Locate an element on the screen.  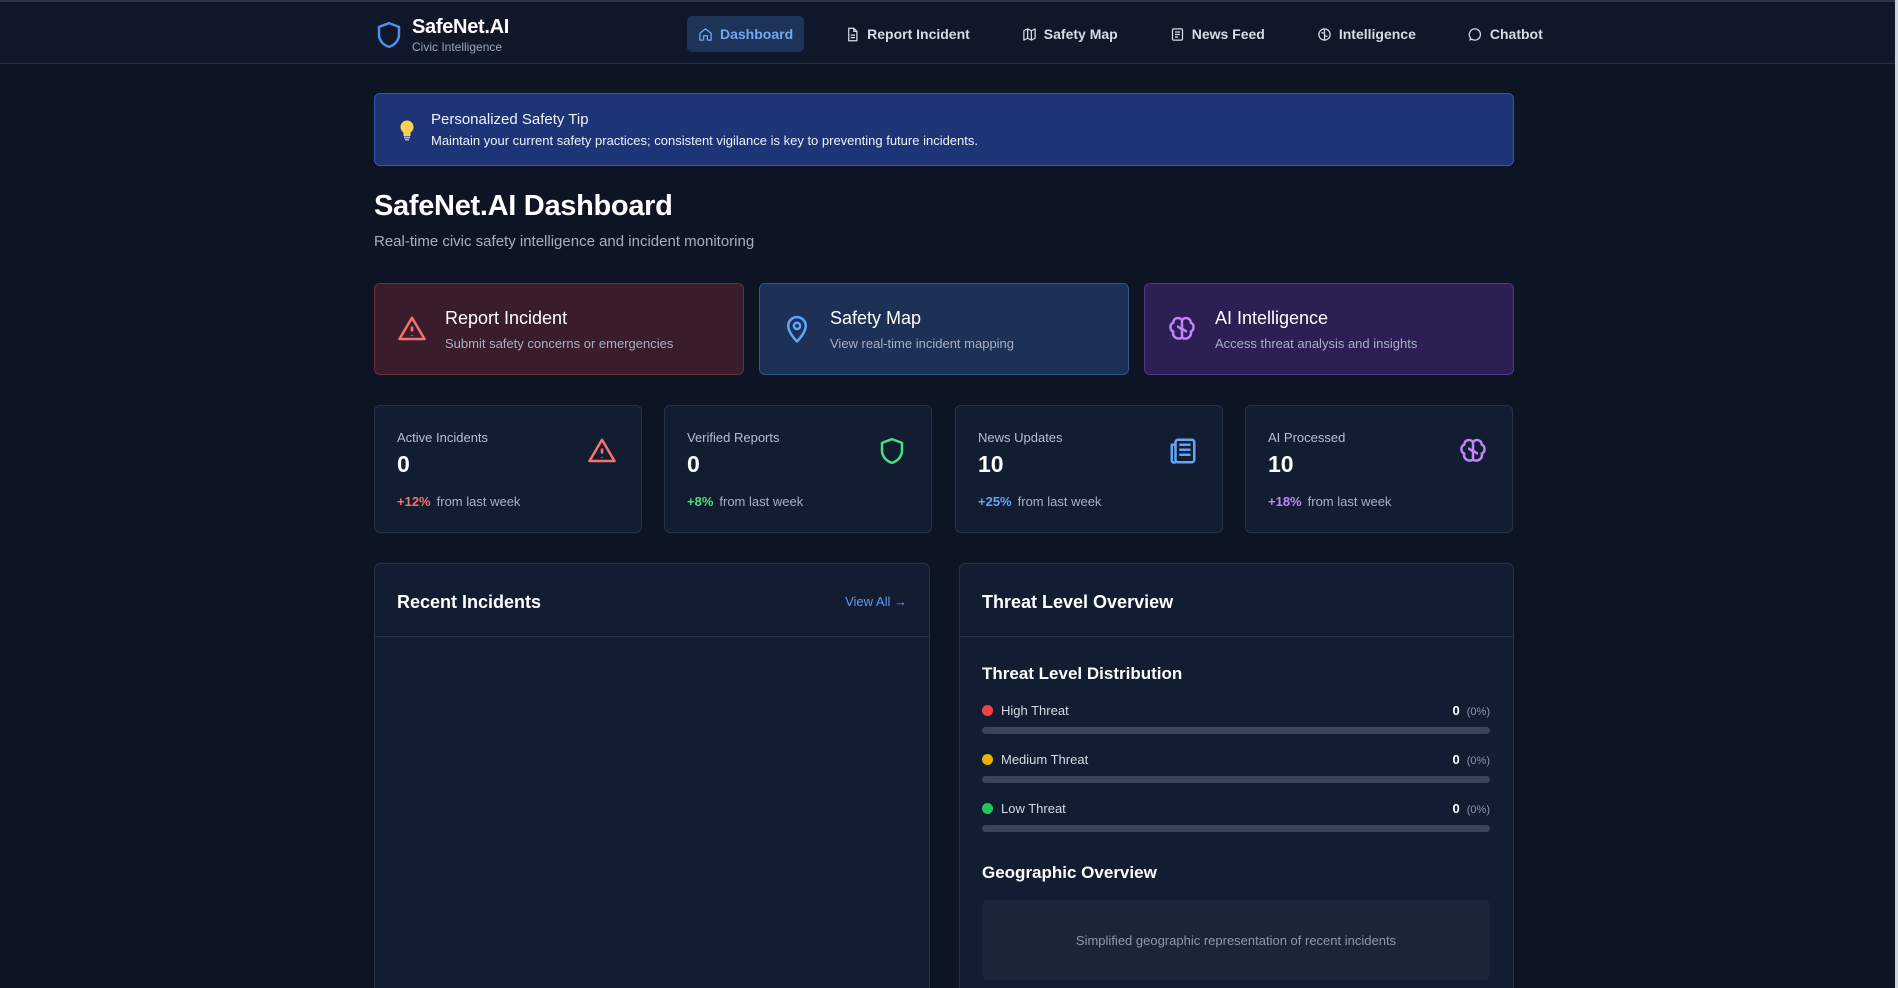
stat-change: +8% from last week is located at coordinates (745, 501).